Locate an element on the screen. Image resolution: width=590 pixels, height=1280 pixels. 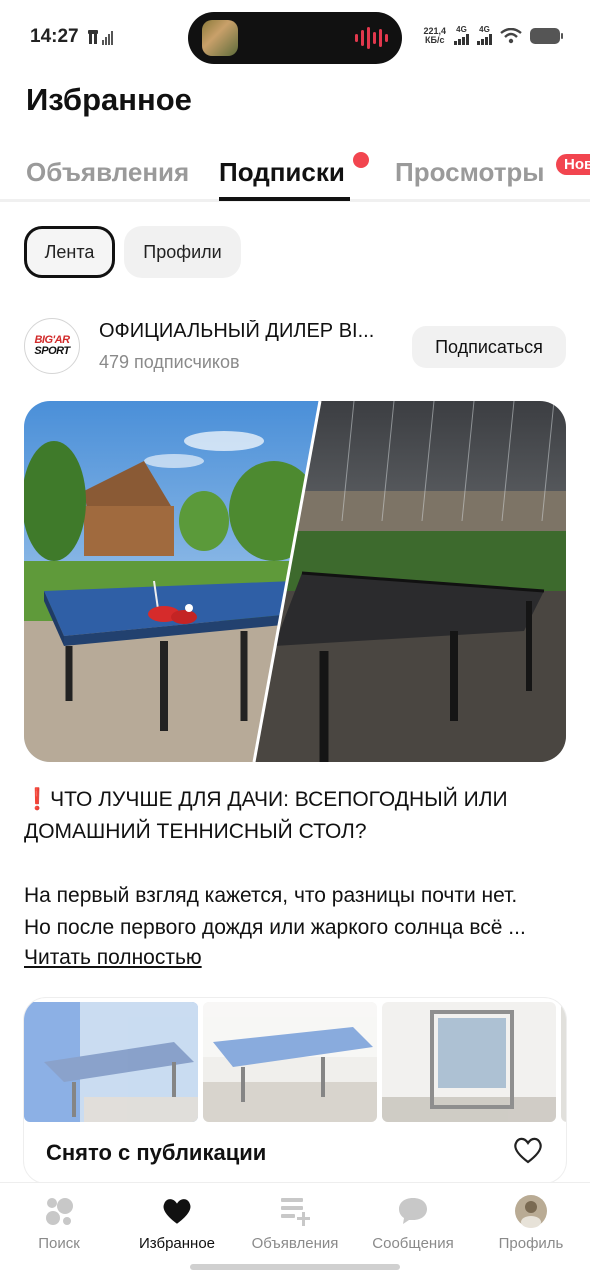
nav-listings: Объявления is located at coordinates (295, 1221).